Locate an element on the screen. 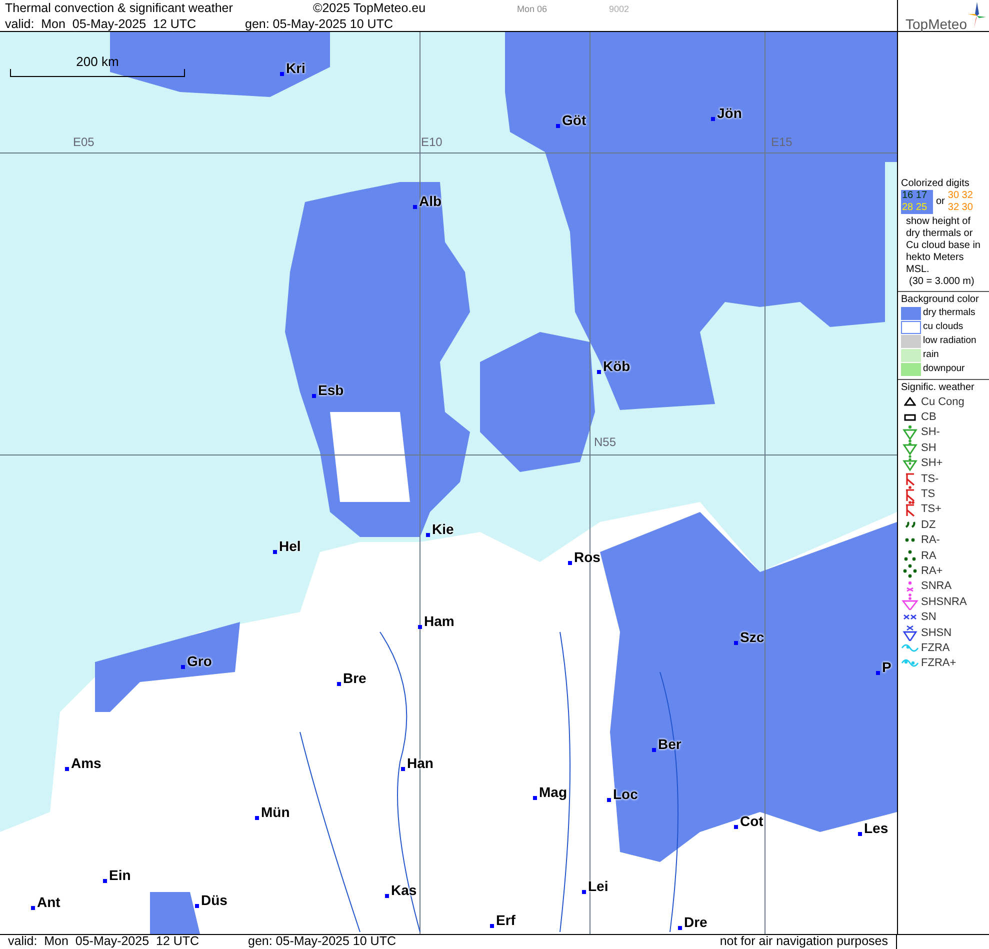 The height and width of the screenshot is (949, 989). legend-label: SN is located at coordinates (928, 617).